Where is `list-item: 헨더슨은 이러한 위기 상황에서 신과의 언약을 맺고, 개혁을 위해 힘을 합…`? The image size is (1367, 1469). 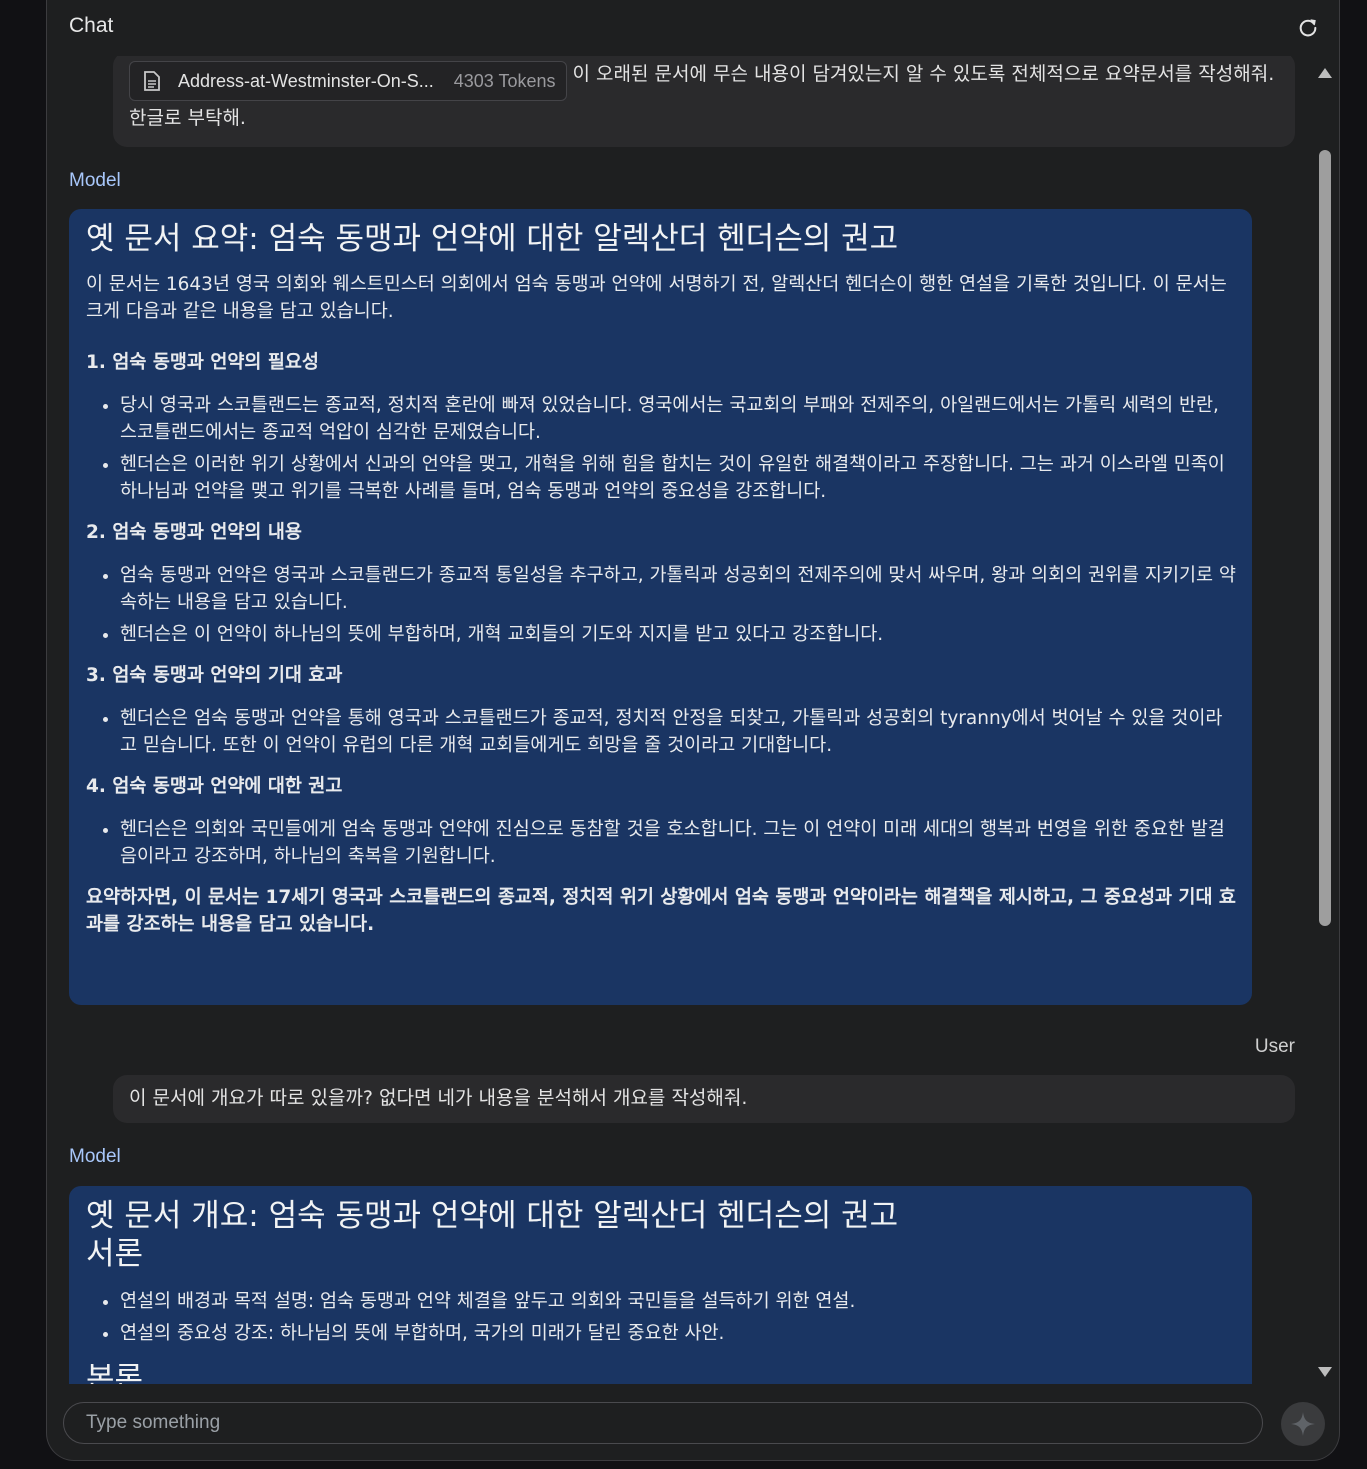
list-item: 헨더슨은 이러한 위기 상황에서 신과의 언약을 맺고, 개혁을 위해 힘을 합… is located at coordinates (678, 478).